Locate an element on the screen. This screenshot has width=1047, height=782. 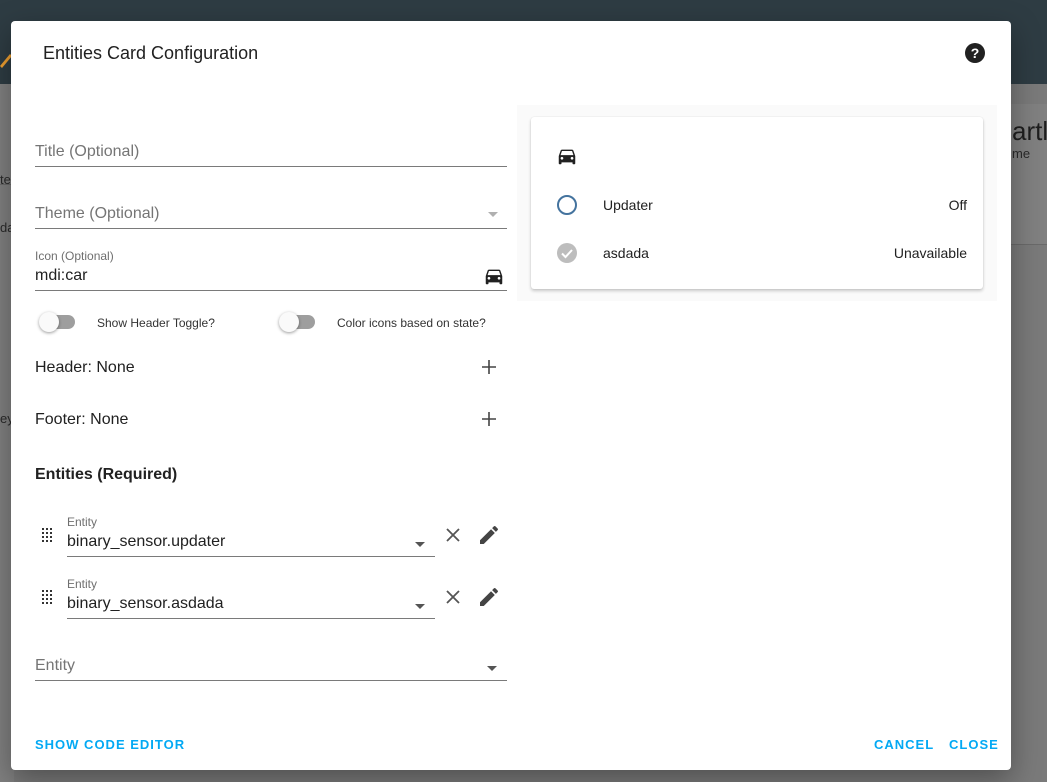
check-circle-icon is located at coordinates (567, 253).